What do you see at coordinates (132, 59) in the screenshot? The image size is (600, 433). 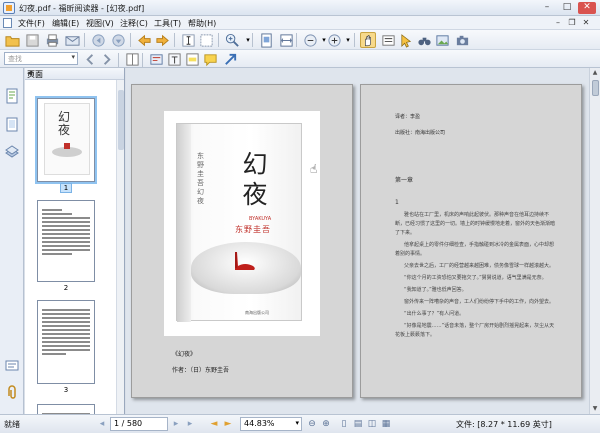 I see `split-view-icon` at bounding box center [132, 59].